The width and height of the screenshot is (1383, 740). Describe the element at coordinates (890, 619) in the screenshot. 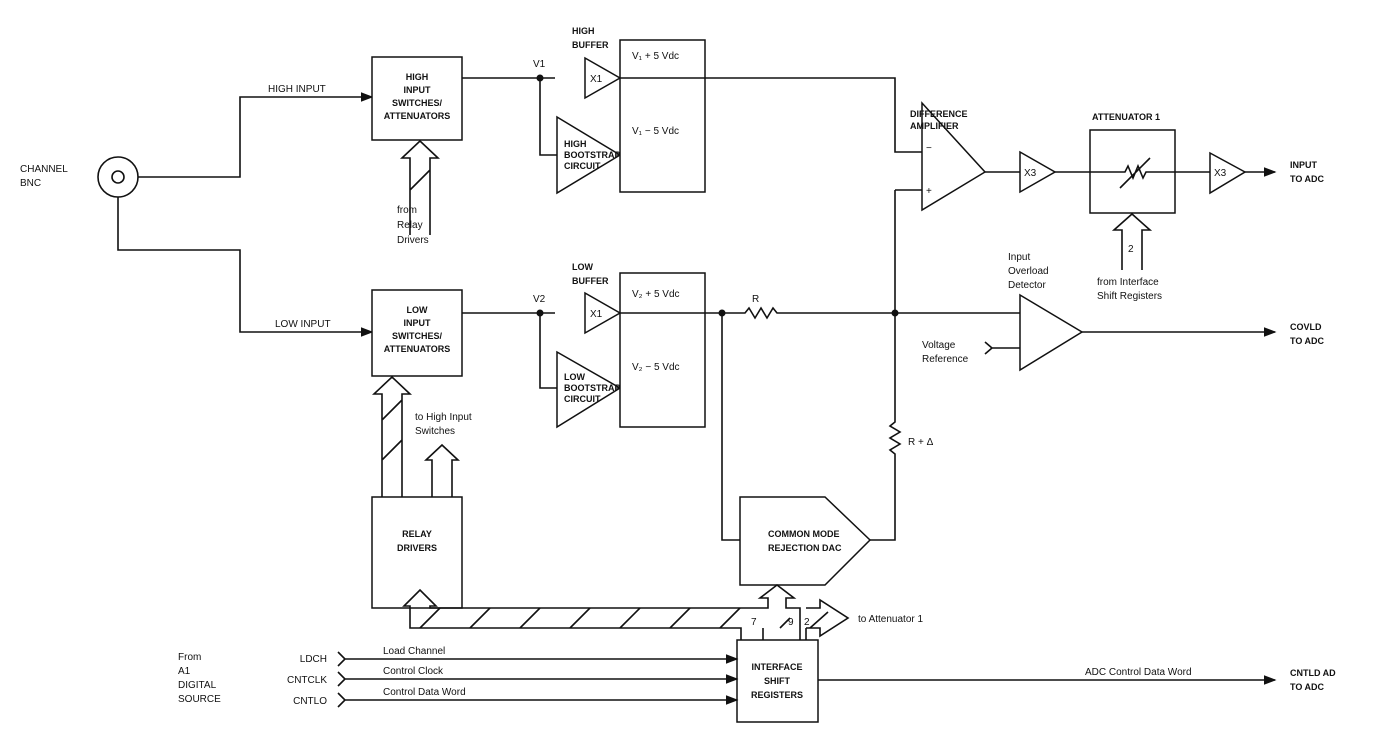

I see `to-attenuator-label: to Attenuator 1` at that location.